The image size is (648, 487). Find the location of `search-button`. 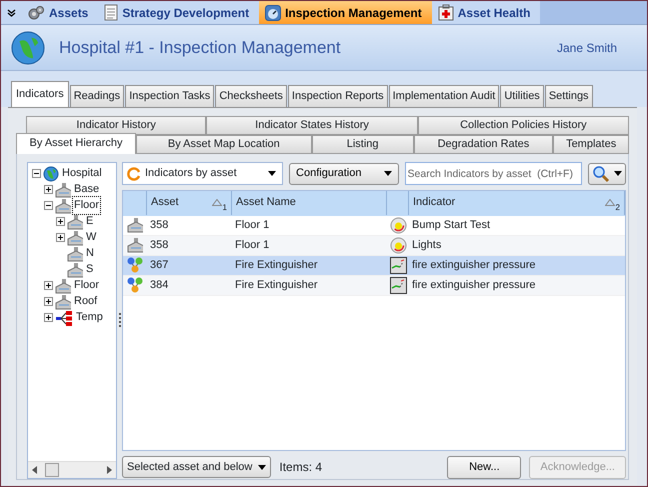

search-button is located at coordinates (607, 173).